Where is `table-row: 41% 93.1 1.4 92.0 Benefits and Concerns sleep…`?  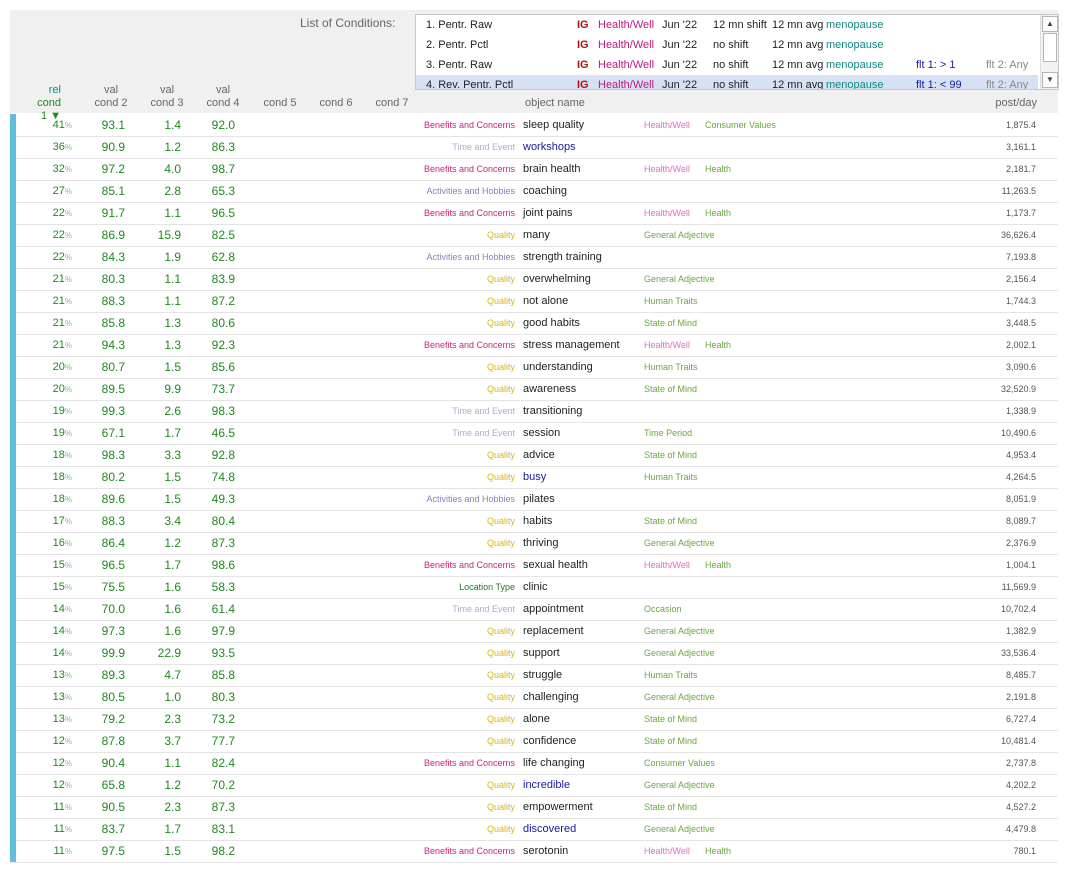 table-row: 41% 93.1 1.4 92.0 Benefits and Concerns sleep… is located at coordinates (534, 125).